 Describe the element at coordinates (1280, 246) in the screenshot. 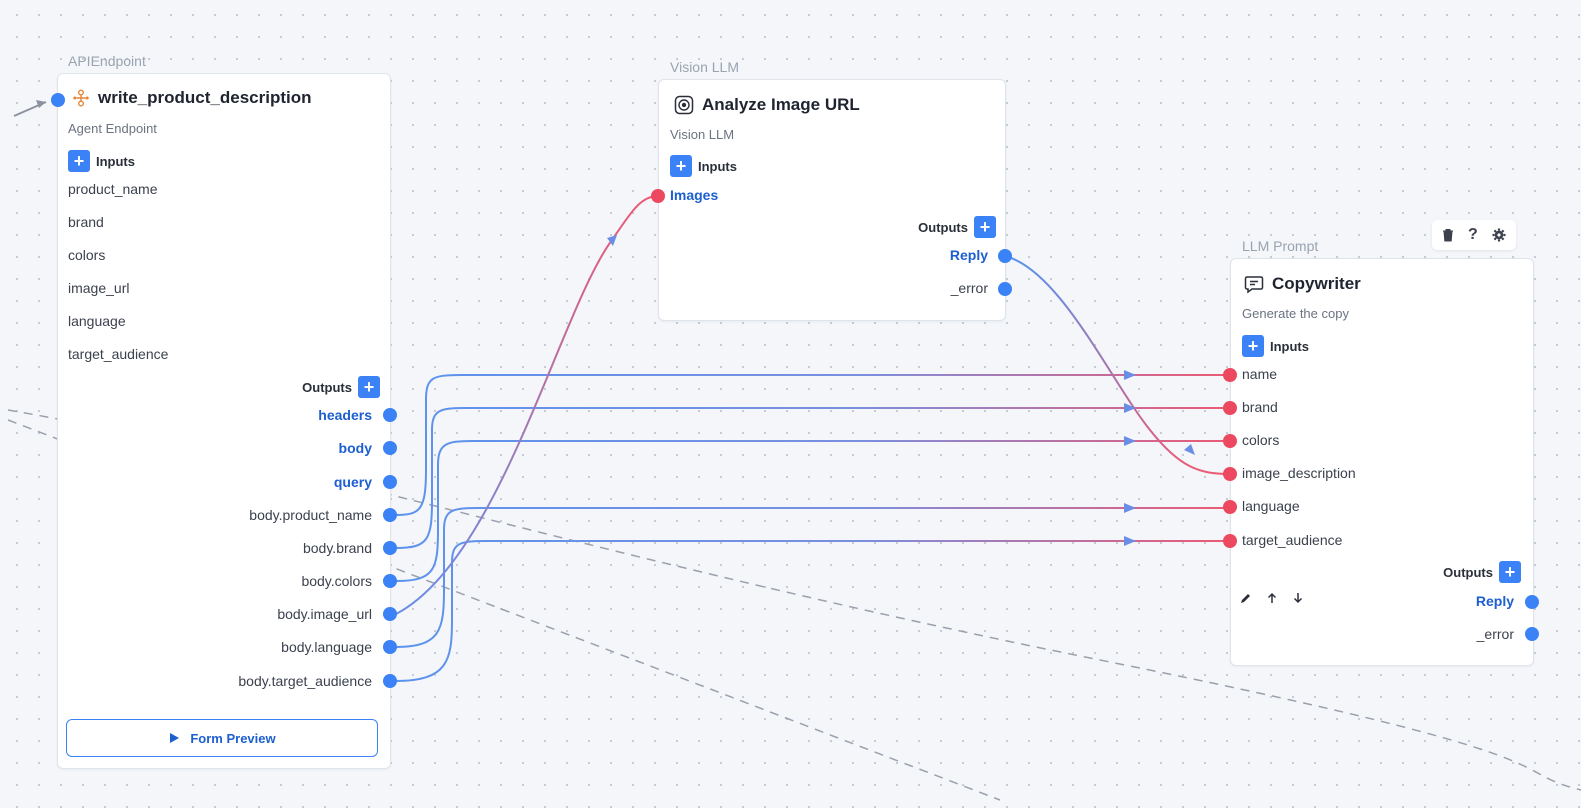

I see `node-title: LLM Prompt` at that location.